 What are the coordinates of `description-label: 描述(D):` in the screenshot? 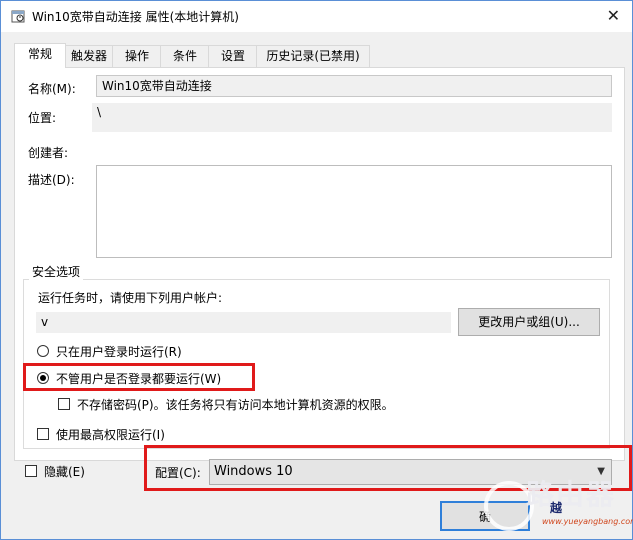 It's located at (51, 180).